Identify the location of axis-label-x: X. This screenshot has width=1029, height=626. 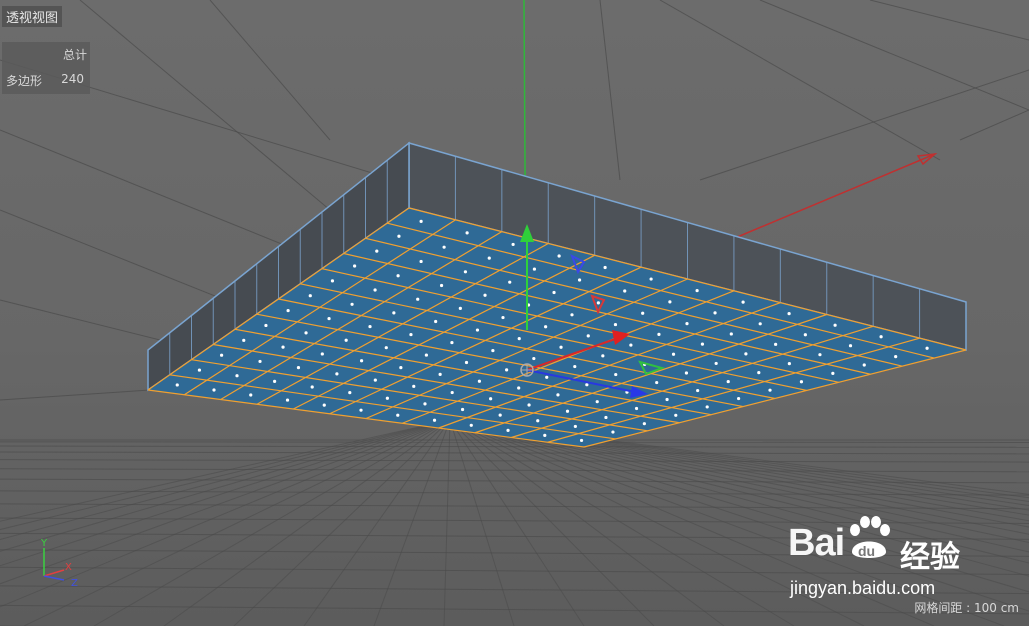
(68, 567).